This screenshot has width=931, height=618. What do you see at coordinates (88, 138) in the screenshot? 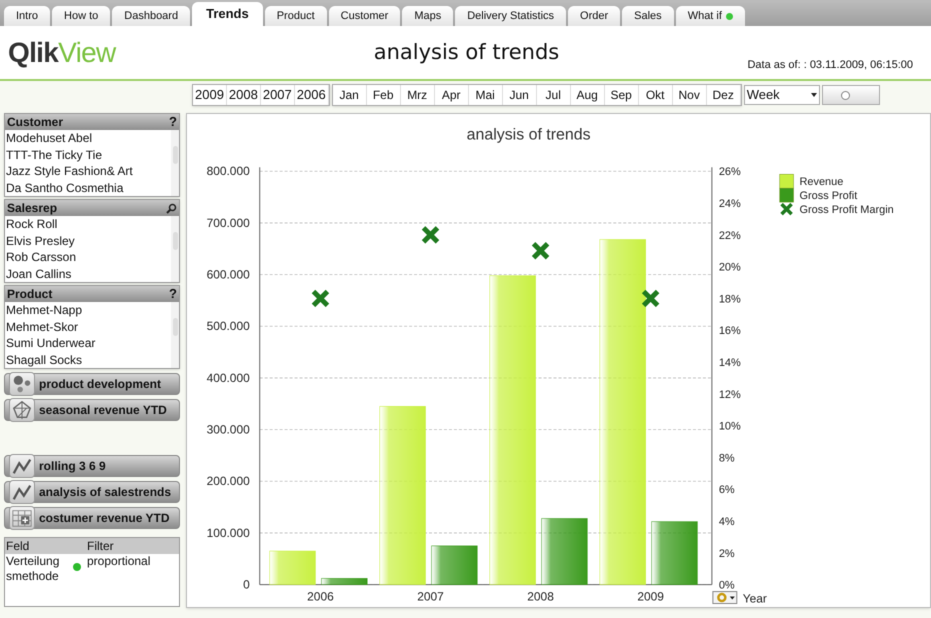
I see `list-item: Modehuset Abel` at bounding box center [88, 138].